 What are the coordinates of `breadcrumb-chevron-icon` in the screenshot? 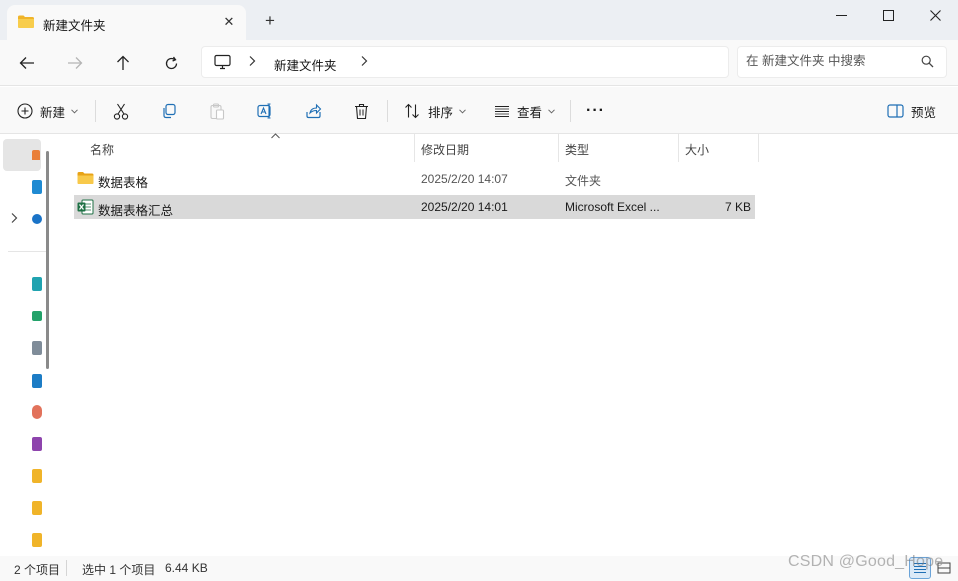 It's located at (364, 62).